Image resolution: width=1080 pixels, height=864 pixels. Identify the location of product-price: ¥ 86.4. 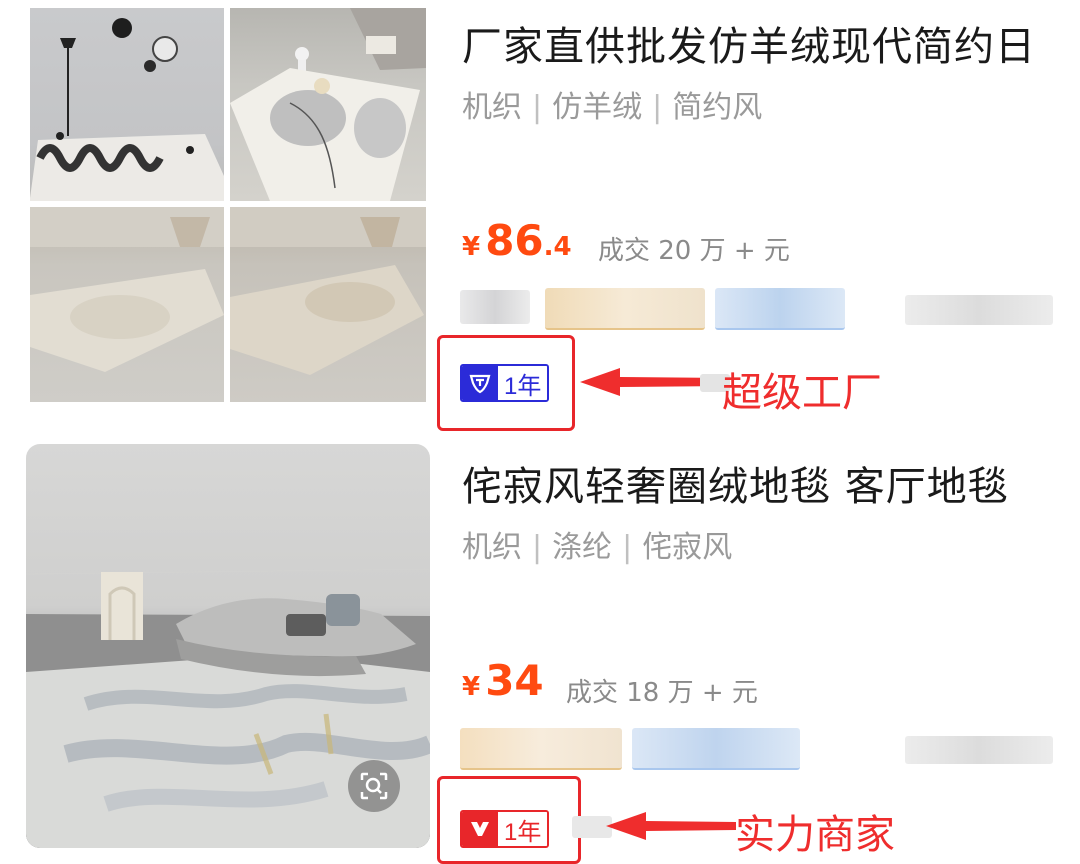
(517, 240).